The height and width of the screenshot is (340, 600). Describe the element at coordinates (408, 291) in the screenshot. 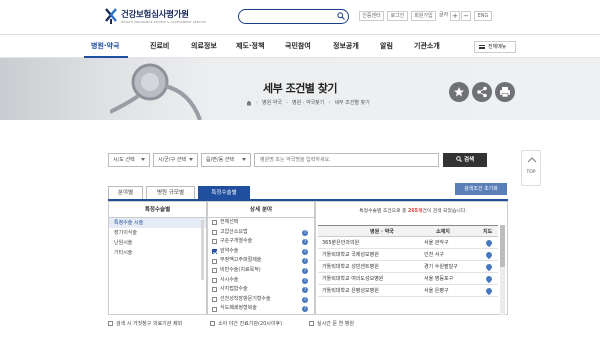

I see `table-row: 가톨릭대학교 은평성모병원 서울 은평구` at that location.